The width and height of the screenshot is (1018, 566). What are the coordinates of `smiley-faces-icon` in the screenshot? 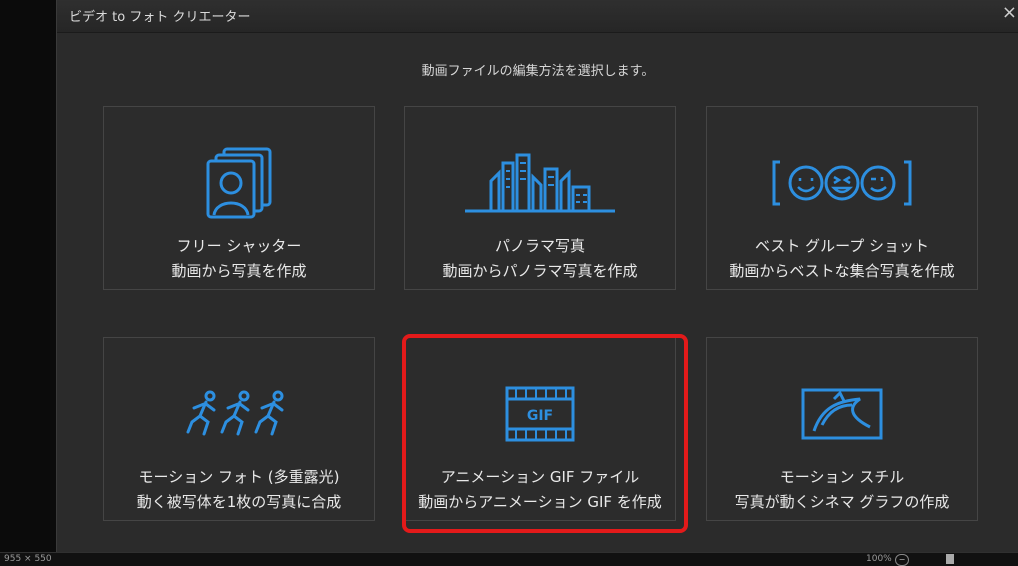 It's located at (842, 183).